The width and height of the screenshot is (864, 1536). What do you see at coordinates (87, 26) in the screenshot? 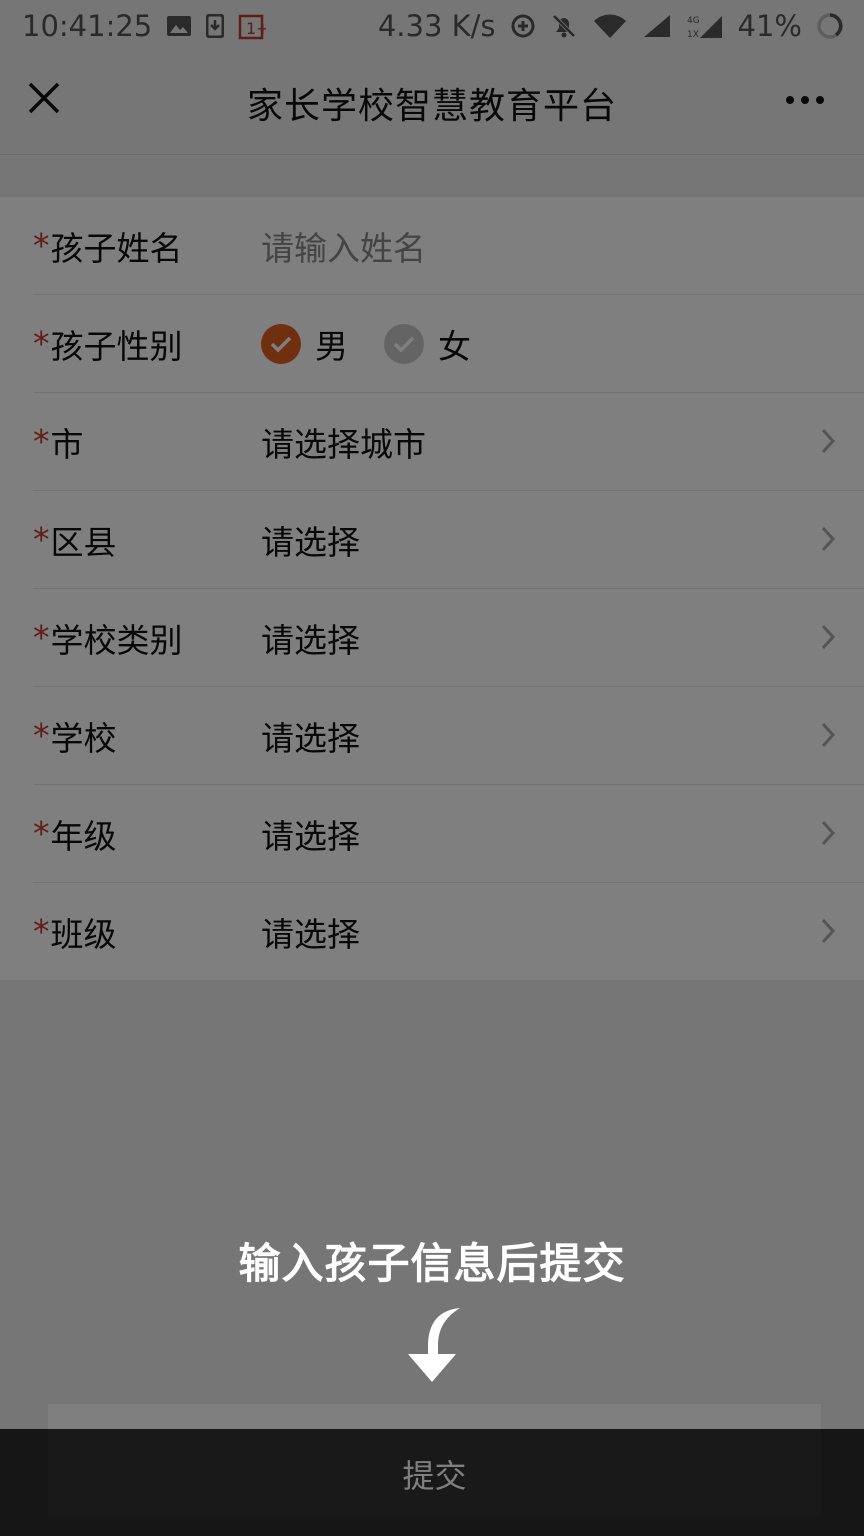
I see `status-time: 10:41:25` at bounding box center [87, 26].